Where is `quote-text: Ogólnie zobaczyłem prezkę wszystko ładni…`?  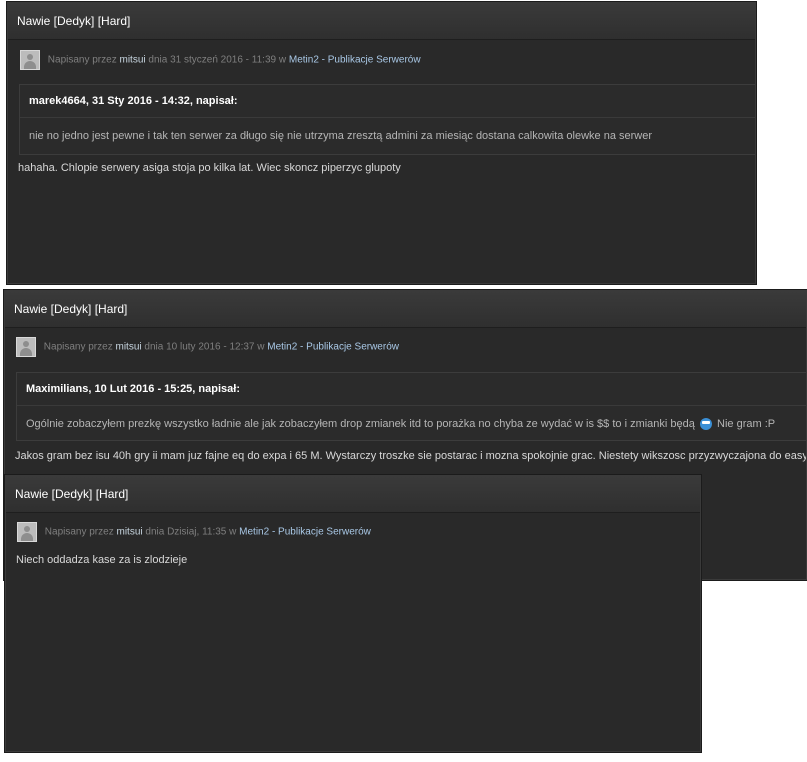
quote-text: Ogólnie zobaczyłem prezkę wszystko ładni… is located at coordinates (411, 424).